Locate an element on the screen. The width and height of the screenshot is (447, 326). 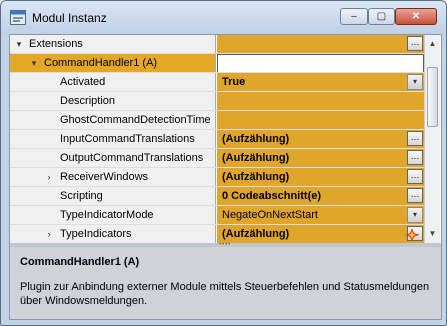
property-label: Scripting is located at coordinates (81, 196).